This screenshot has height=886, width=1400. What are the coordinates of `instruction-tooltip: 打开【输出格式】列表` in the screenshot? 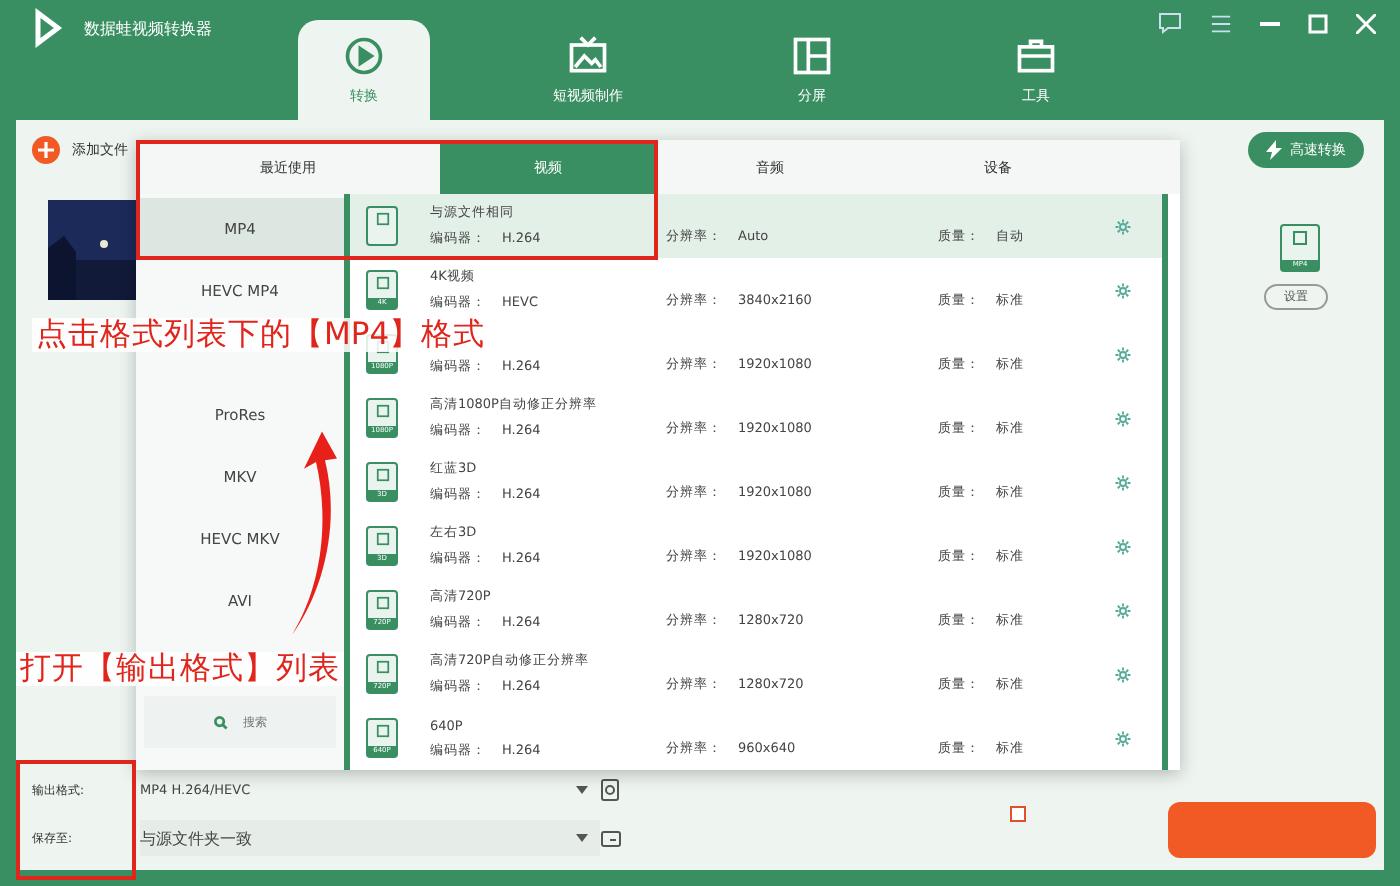 It's located at (180, 669).